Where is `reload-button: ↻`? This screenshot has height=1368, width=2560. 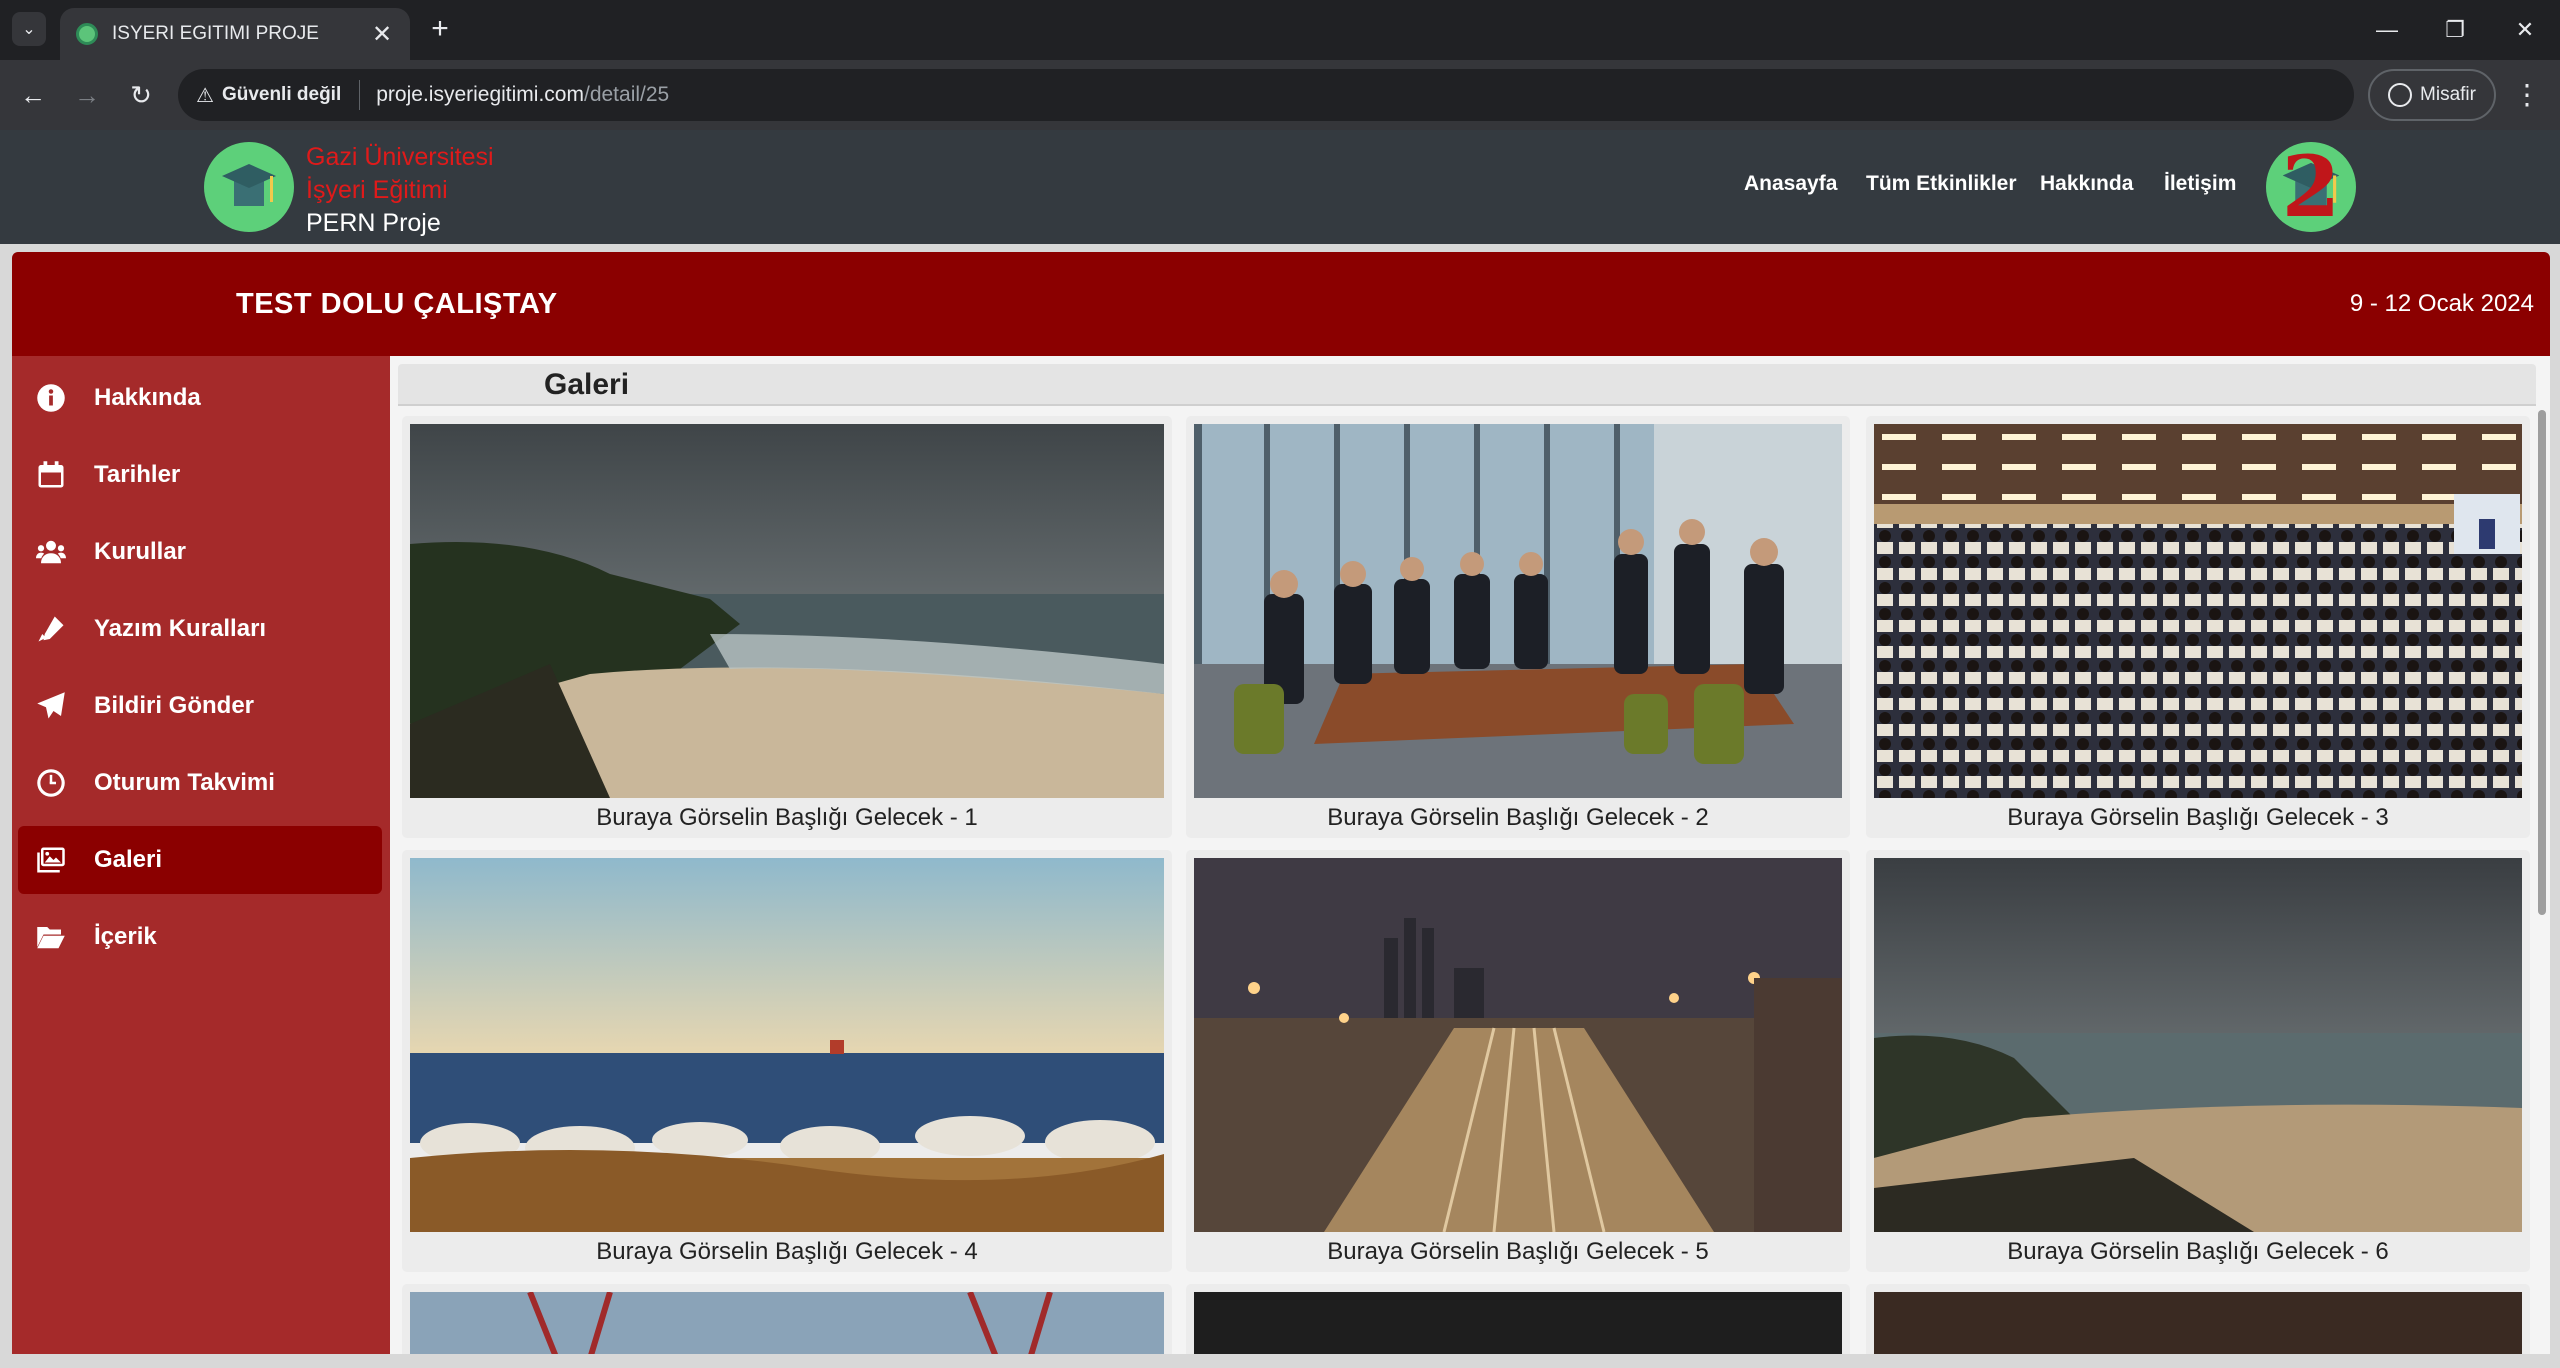 reload-button: ↻ is located at coordinates (141, 95).